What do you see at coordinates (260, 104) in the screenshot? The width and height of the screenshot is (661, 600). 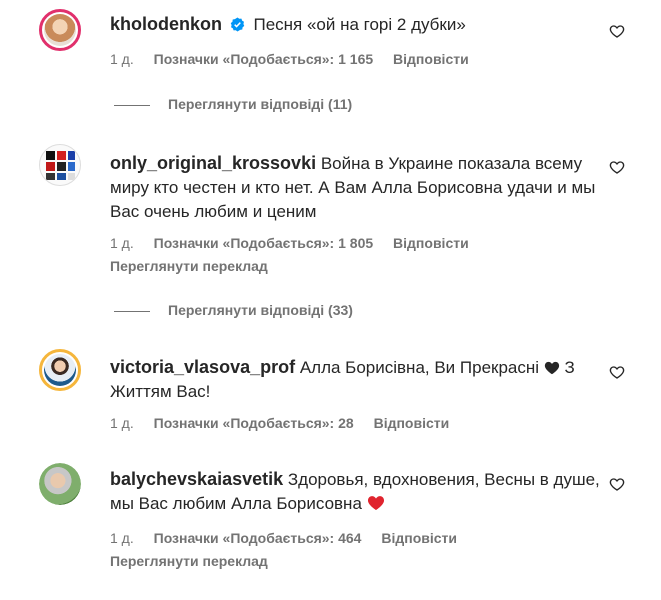 I see `view-replies-label: Переглянути відповіді (11)` at bounding box center [260, 104].